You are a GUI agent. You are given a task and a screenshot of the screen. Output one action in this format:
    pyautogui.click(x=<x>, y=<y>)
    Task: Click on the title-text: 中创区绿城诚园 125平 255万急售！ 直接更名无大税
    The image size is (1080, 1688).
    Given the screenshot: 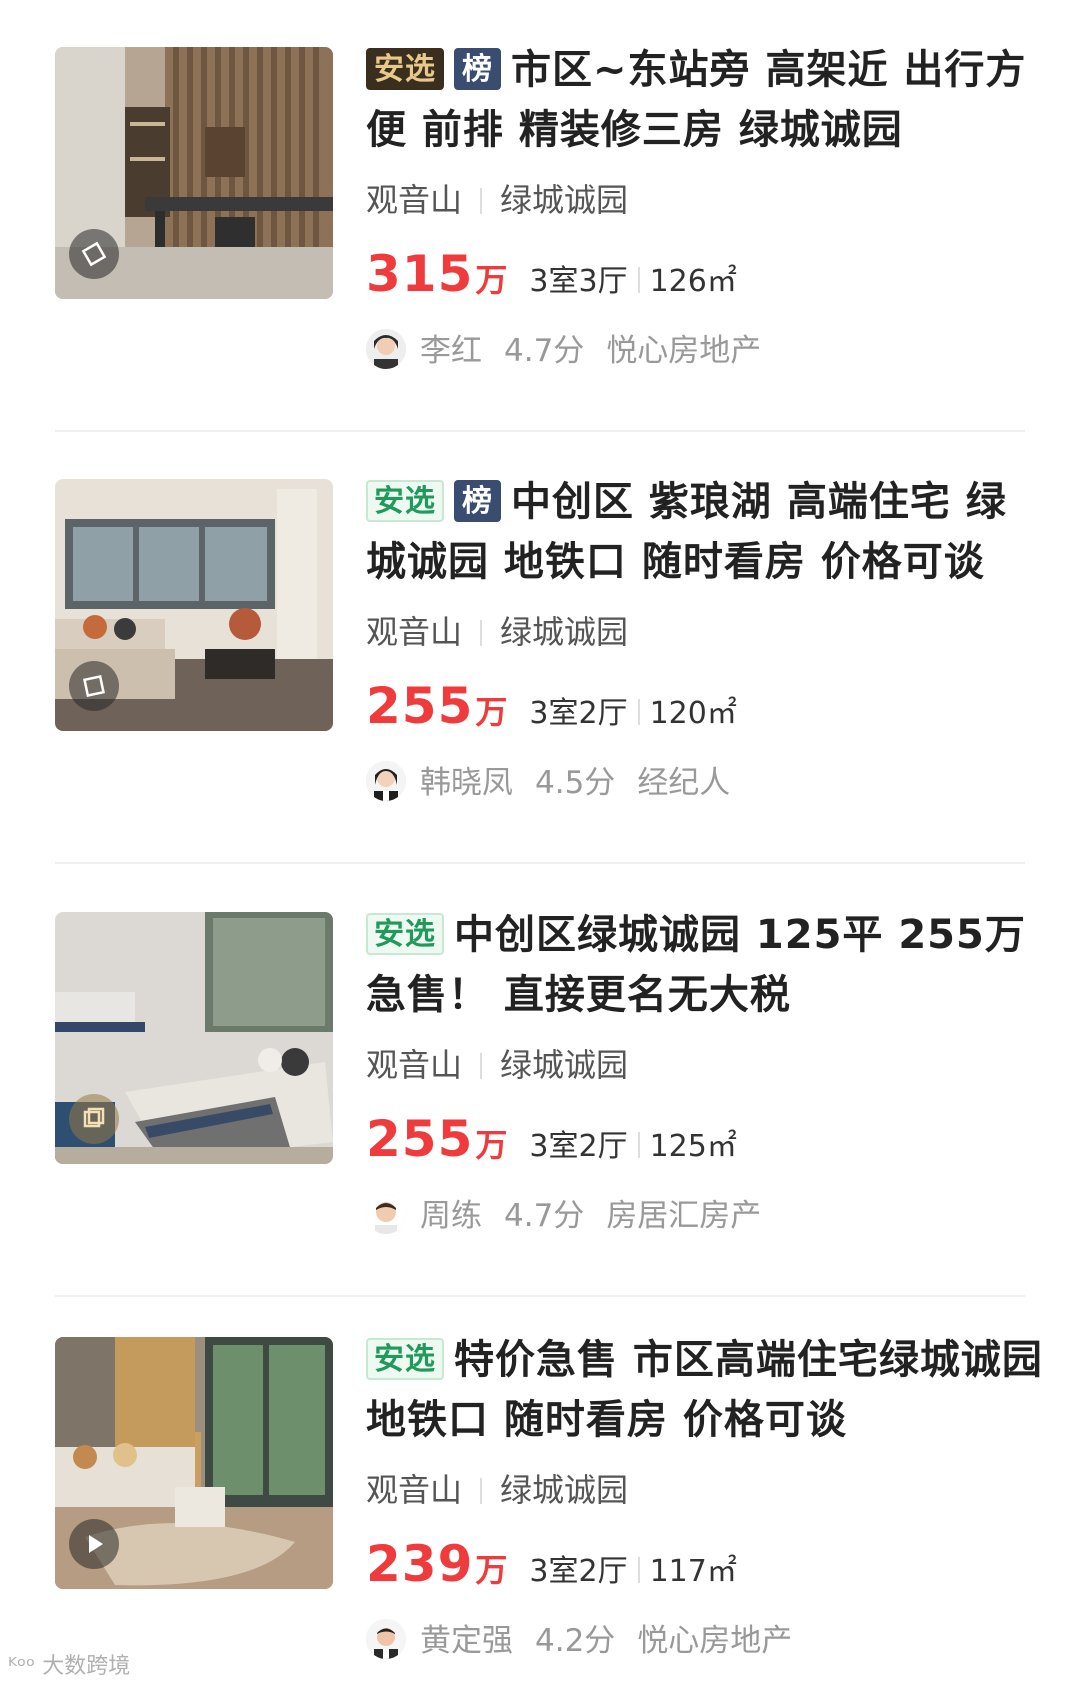 What is the action you would take?
    pyautogui.click(x=696, y=965)
    